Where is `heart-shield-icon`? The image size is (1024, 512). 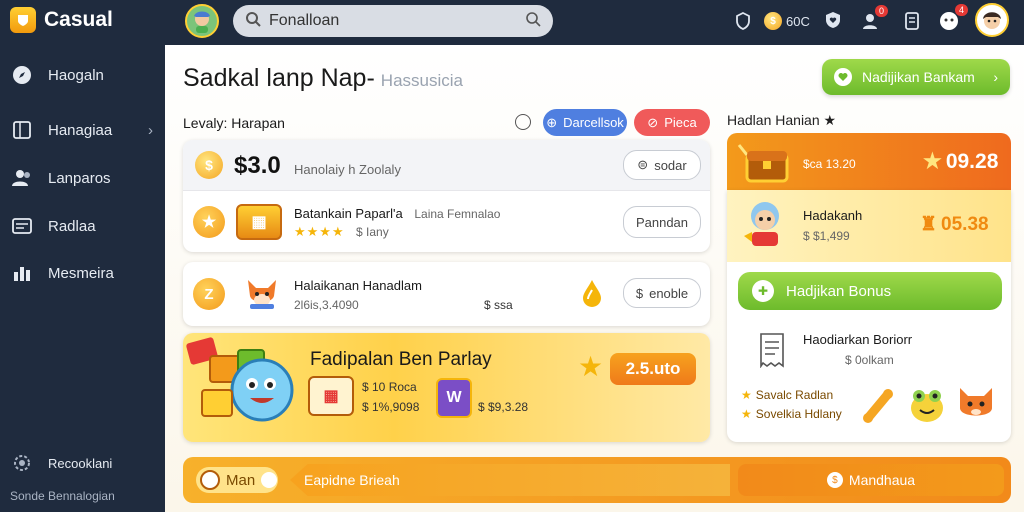 heart-shield-icon is located at coordinates (833, 20).